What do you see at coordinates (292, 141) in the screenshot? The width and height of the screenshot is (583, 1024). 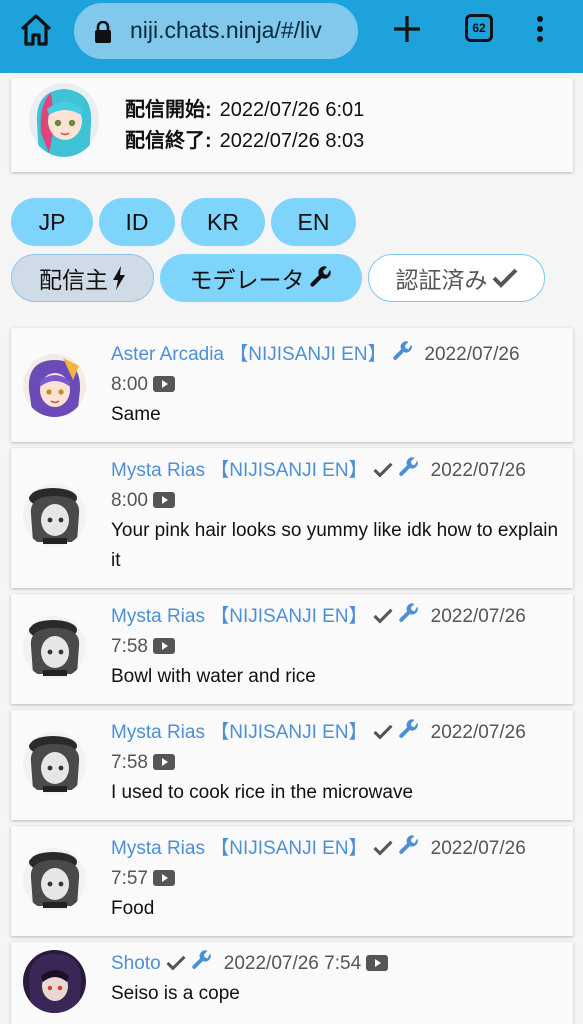 I see `stream-end-value: 2022/07/26 8:03` at bounding box center [292, 141].